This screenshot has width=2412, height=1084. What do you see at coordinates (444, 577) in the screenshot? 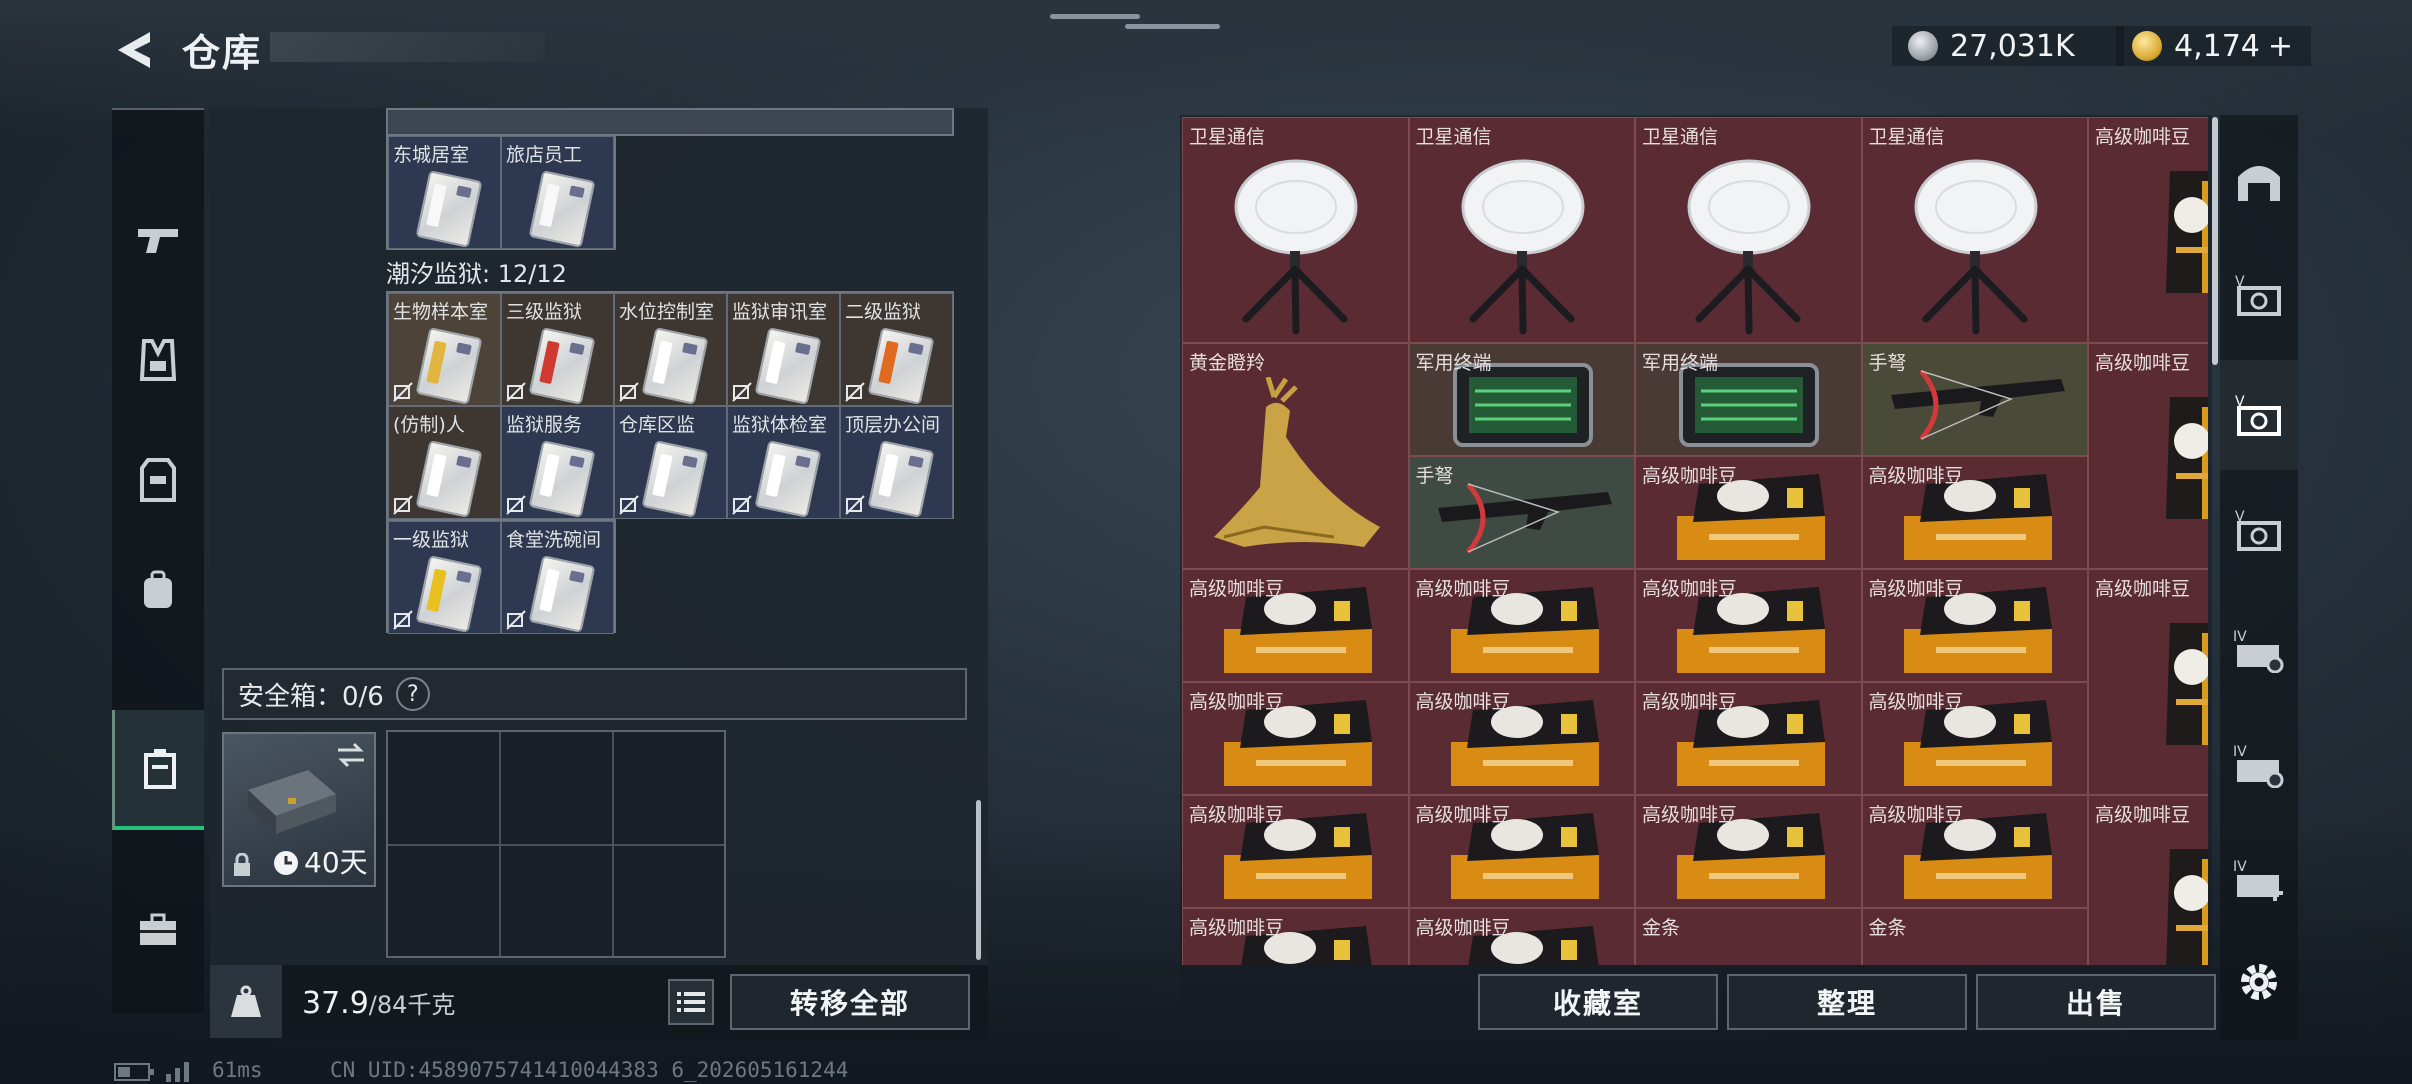
I see `keycard-slot: 一级监狱` at bounding box center [444, 577].